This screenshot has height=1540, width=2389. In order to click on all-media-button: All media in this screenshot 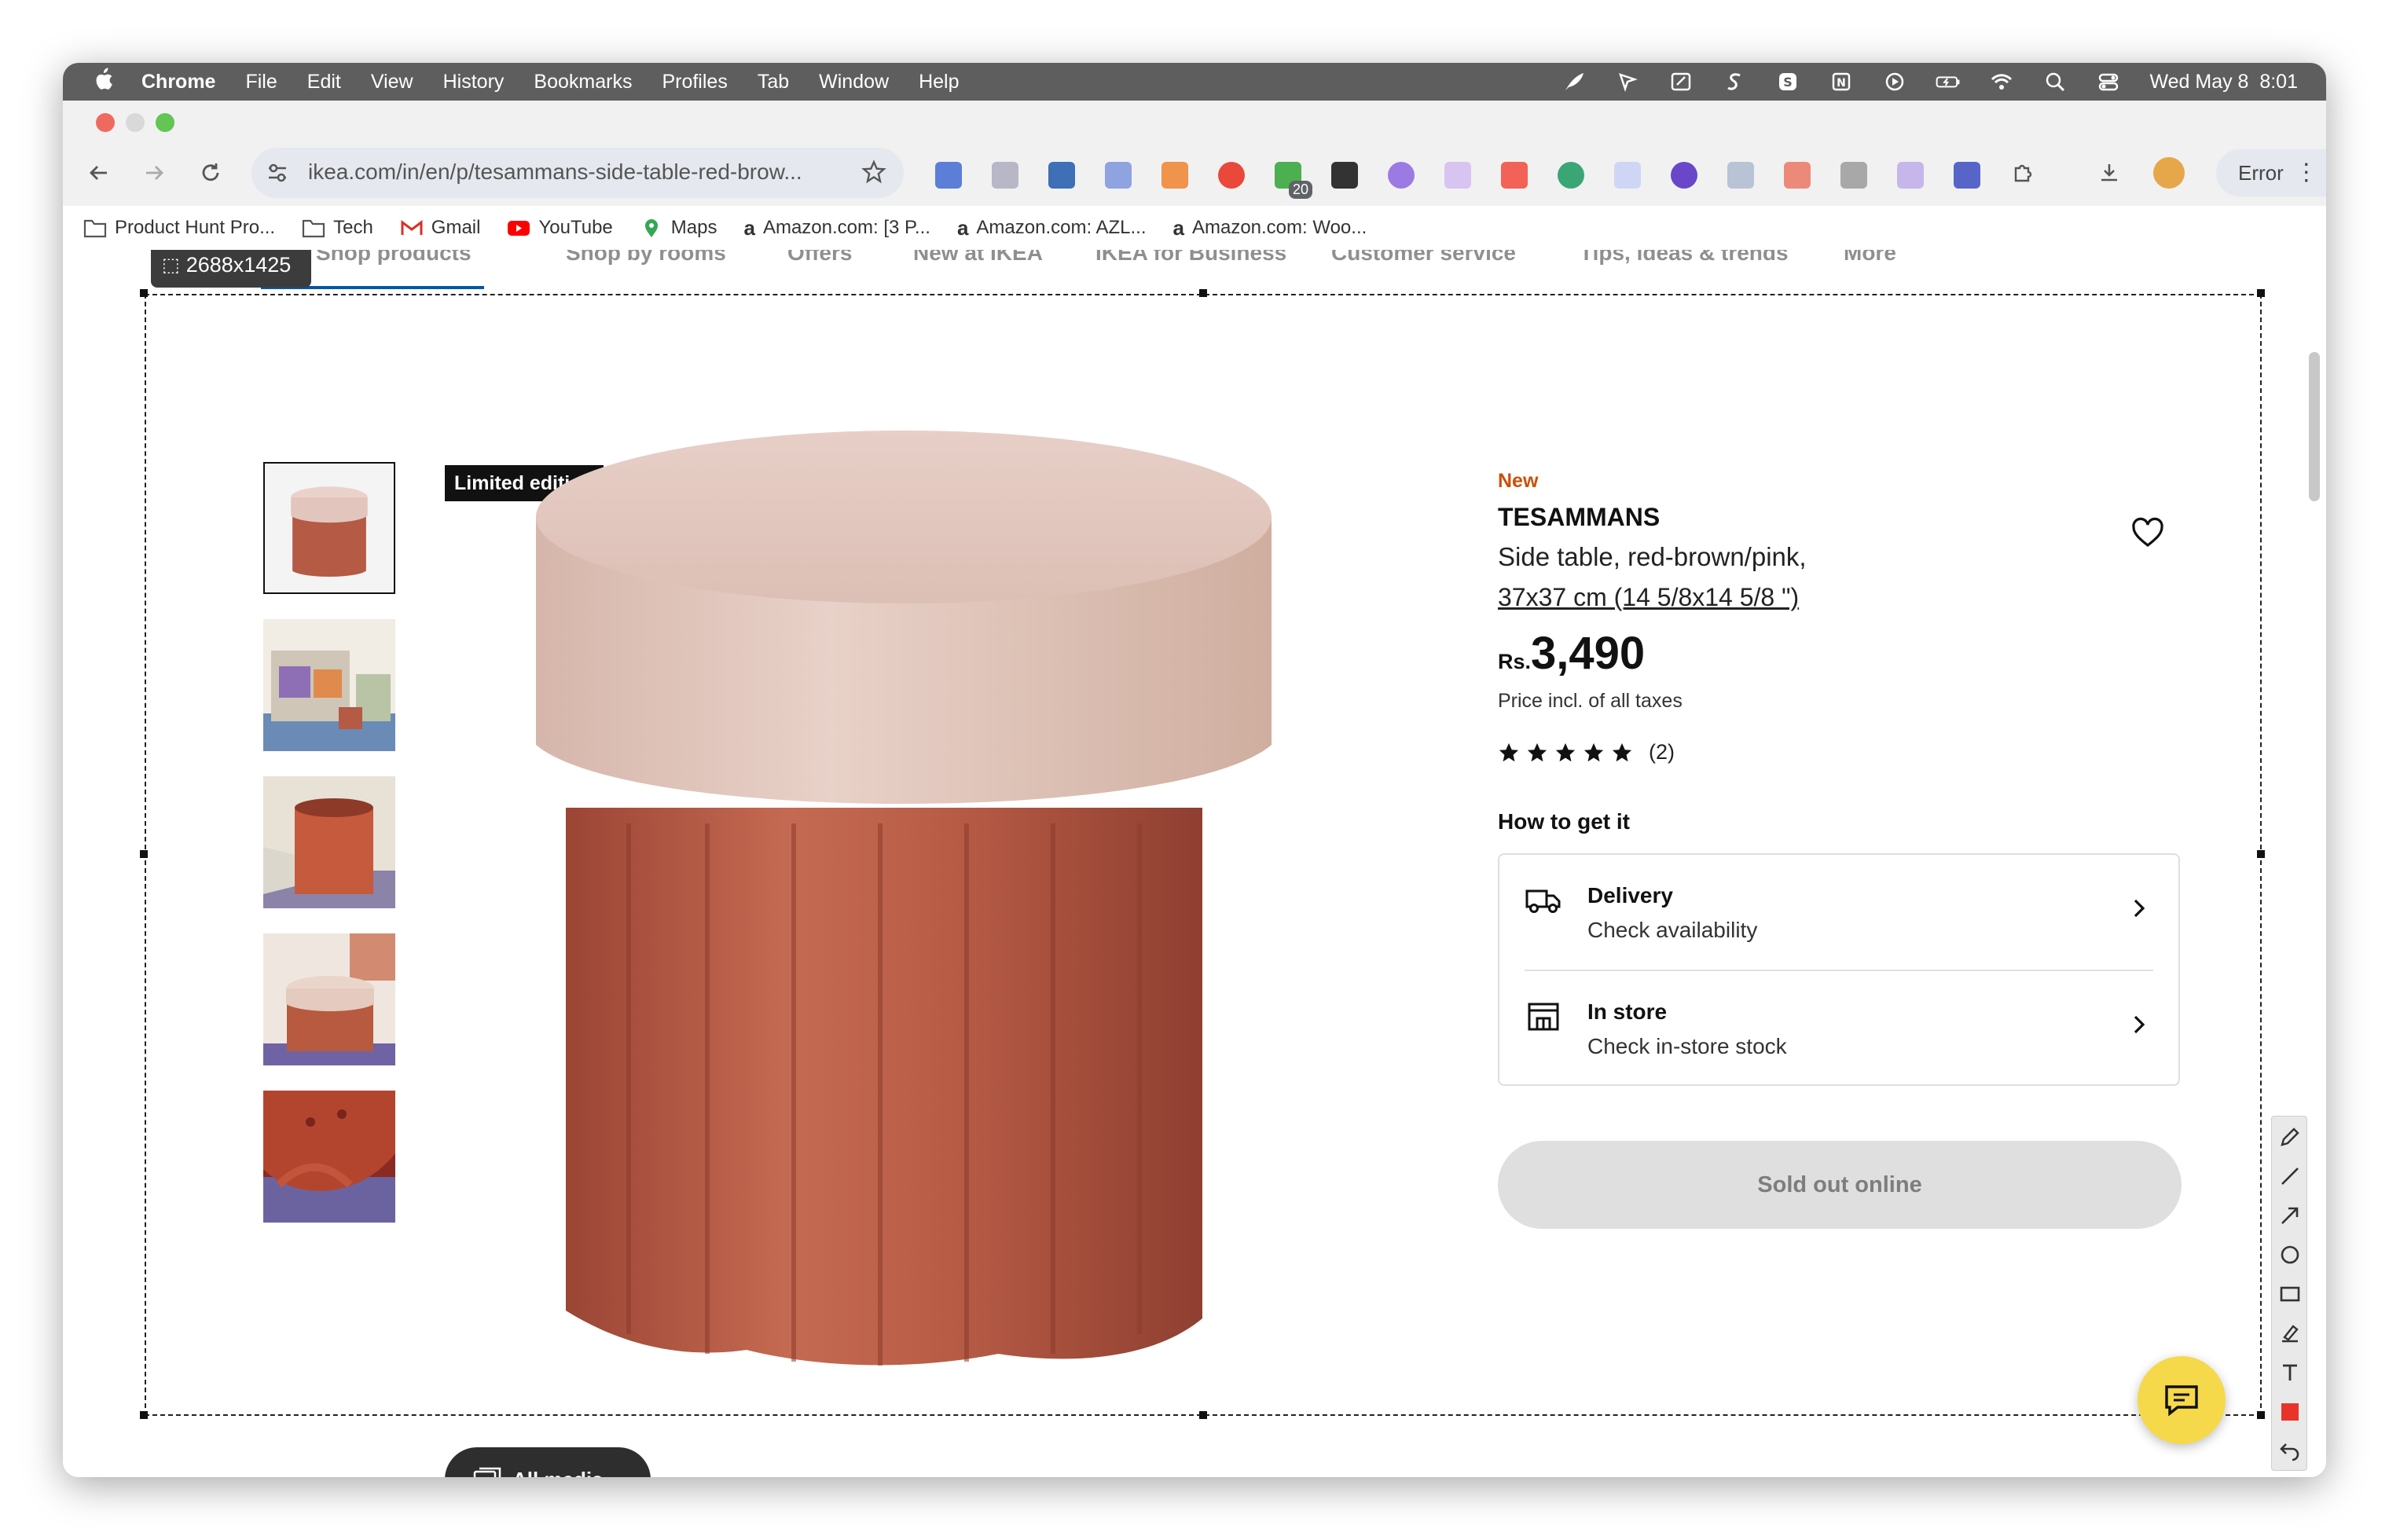, I will do `click(548, 1462)`.